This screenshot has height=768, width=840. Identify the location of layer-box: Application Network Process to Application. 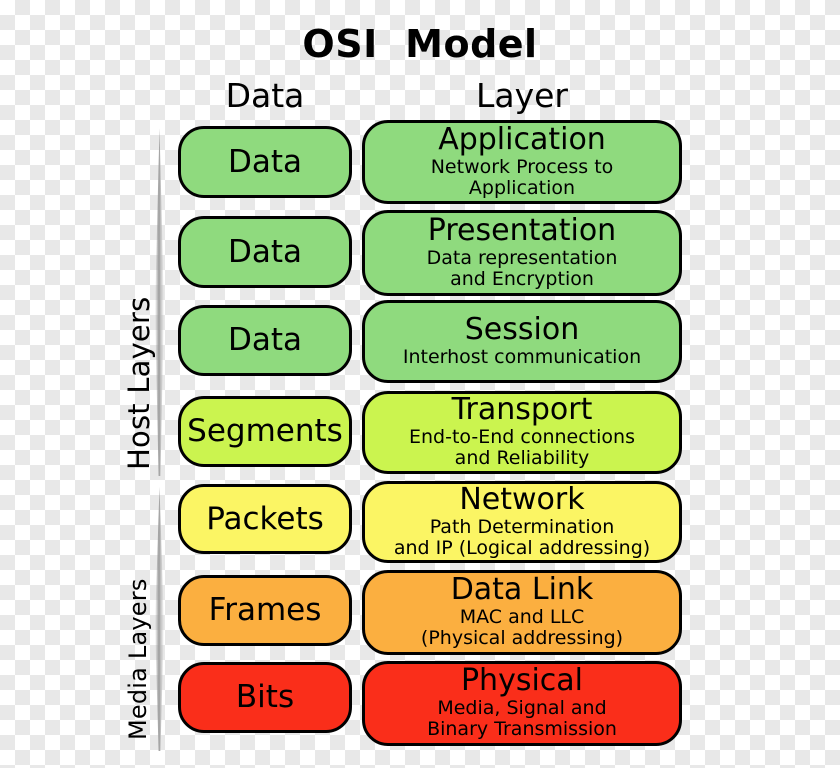
(522, 162).